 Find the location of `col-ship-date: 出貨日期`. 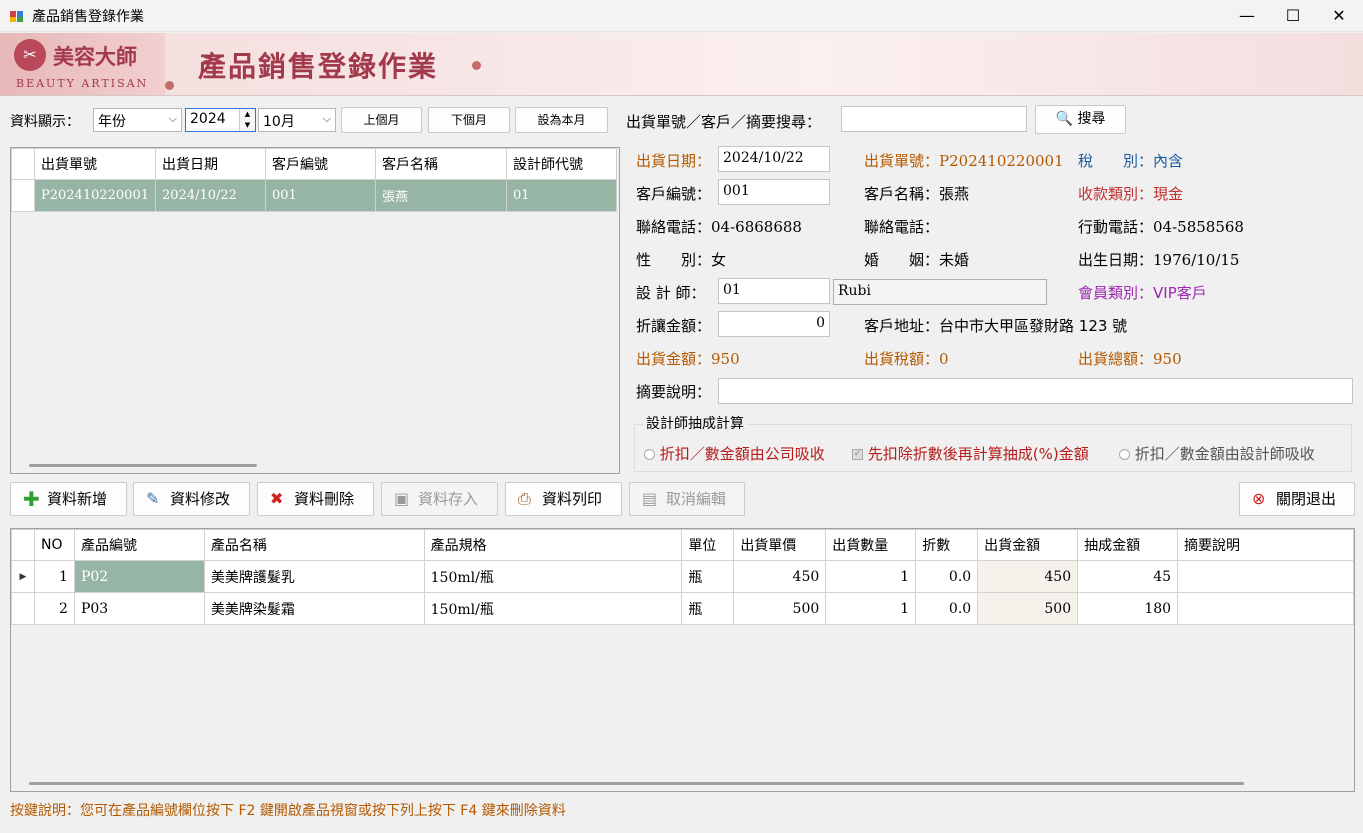

col-ship-date: 出貨日期 is located at coordinates (210, 164).